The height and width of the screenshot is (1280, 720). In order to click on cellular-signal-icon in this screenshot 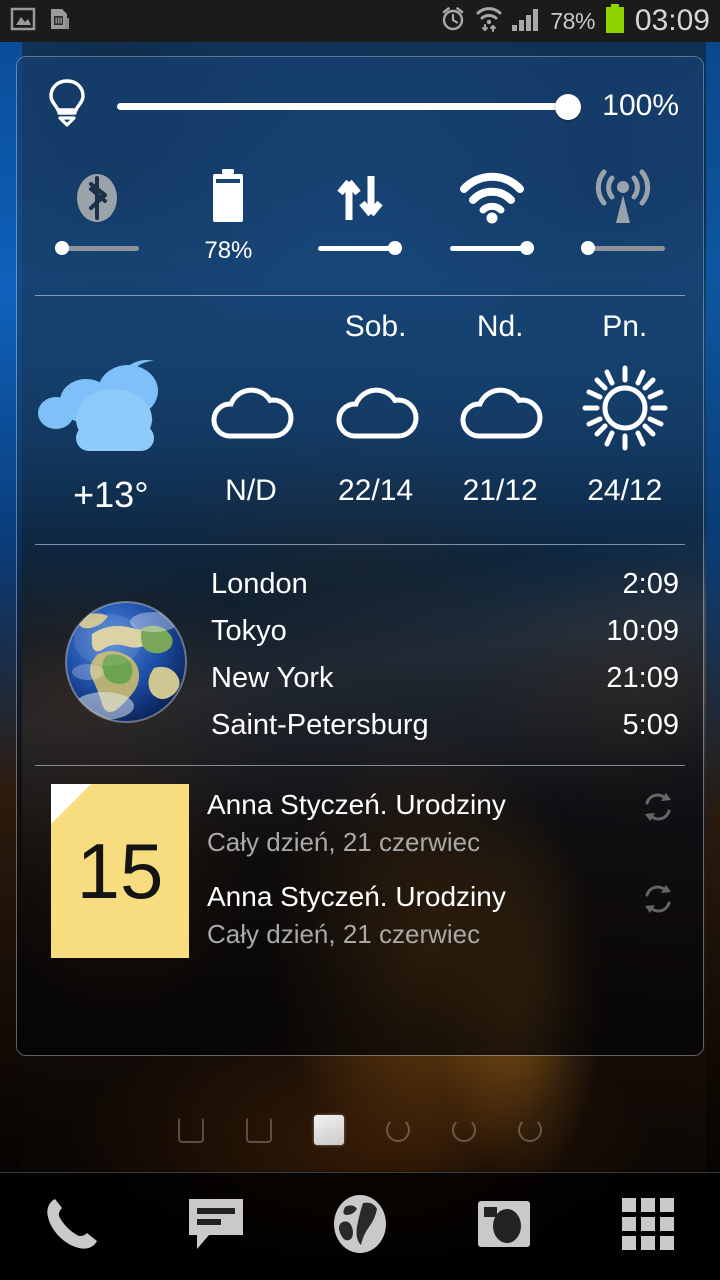, I will do `click(526, 21)`.